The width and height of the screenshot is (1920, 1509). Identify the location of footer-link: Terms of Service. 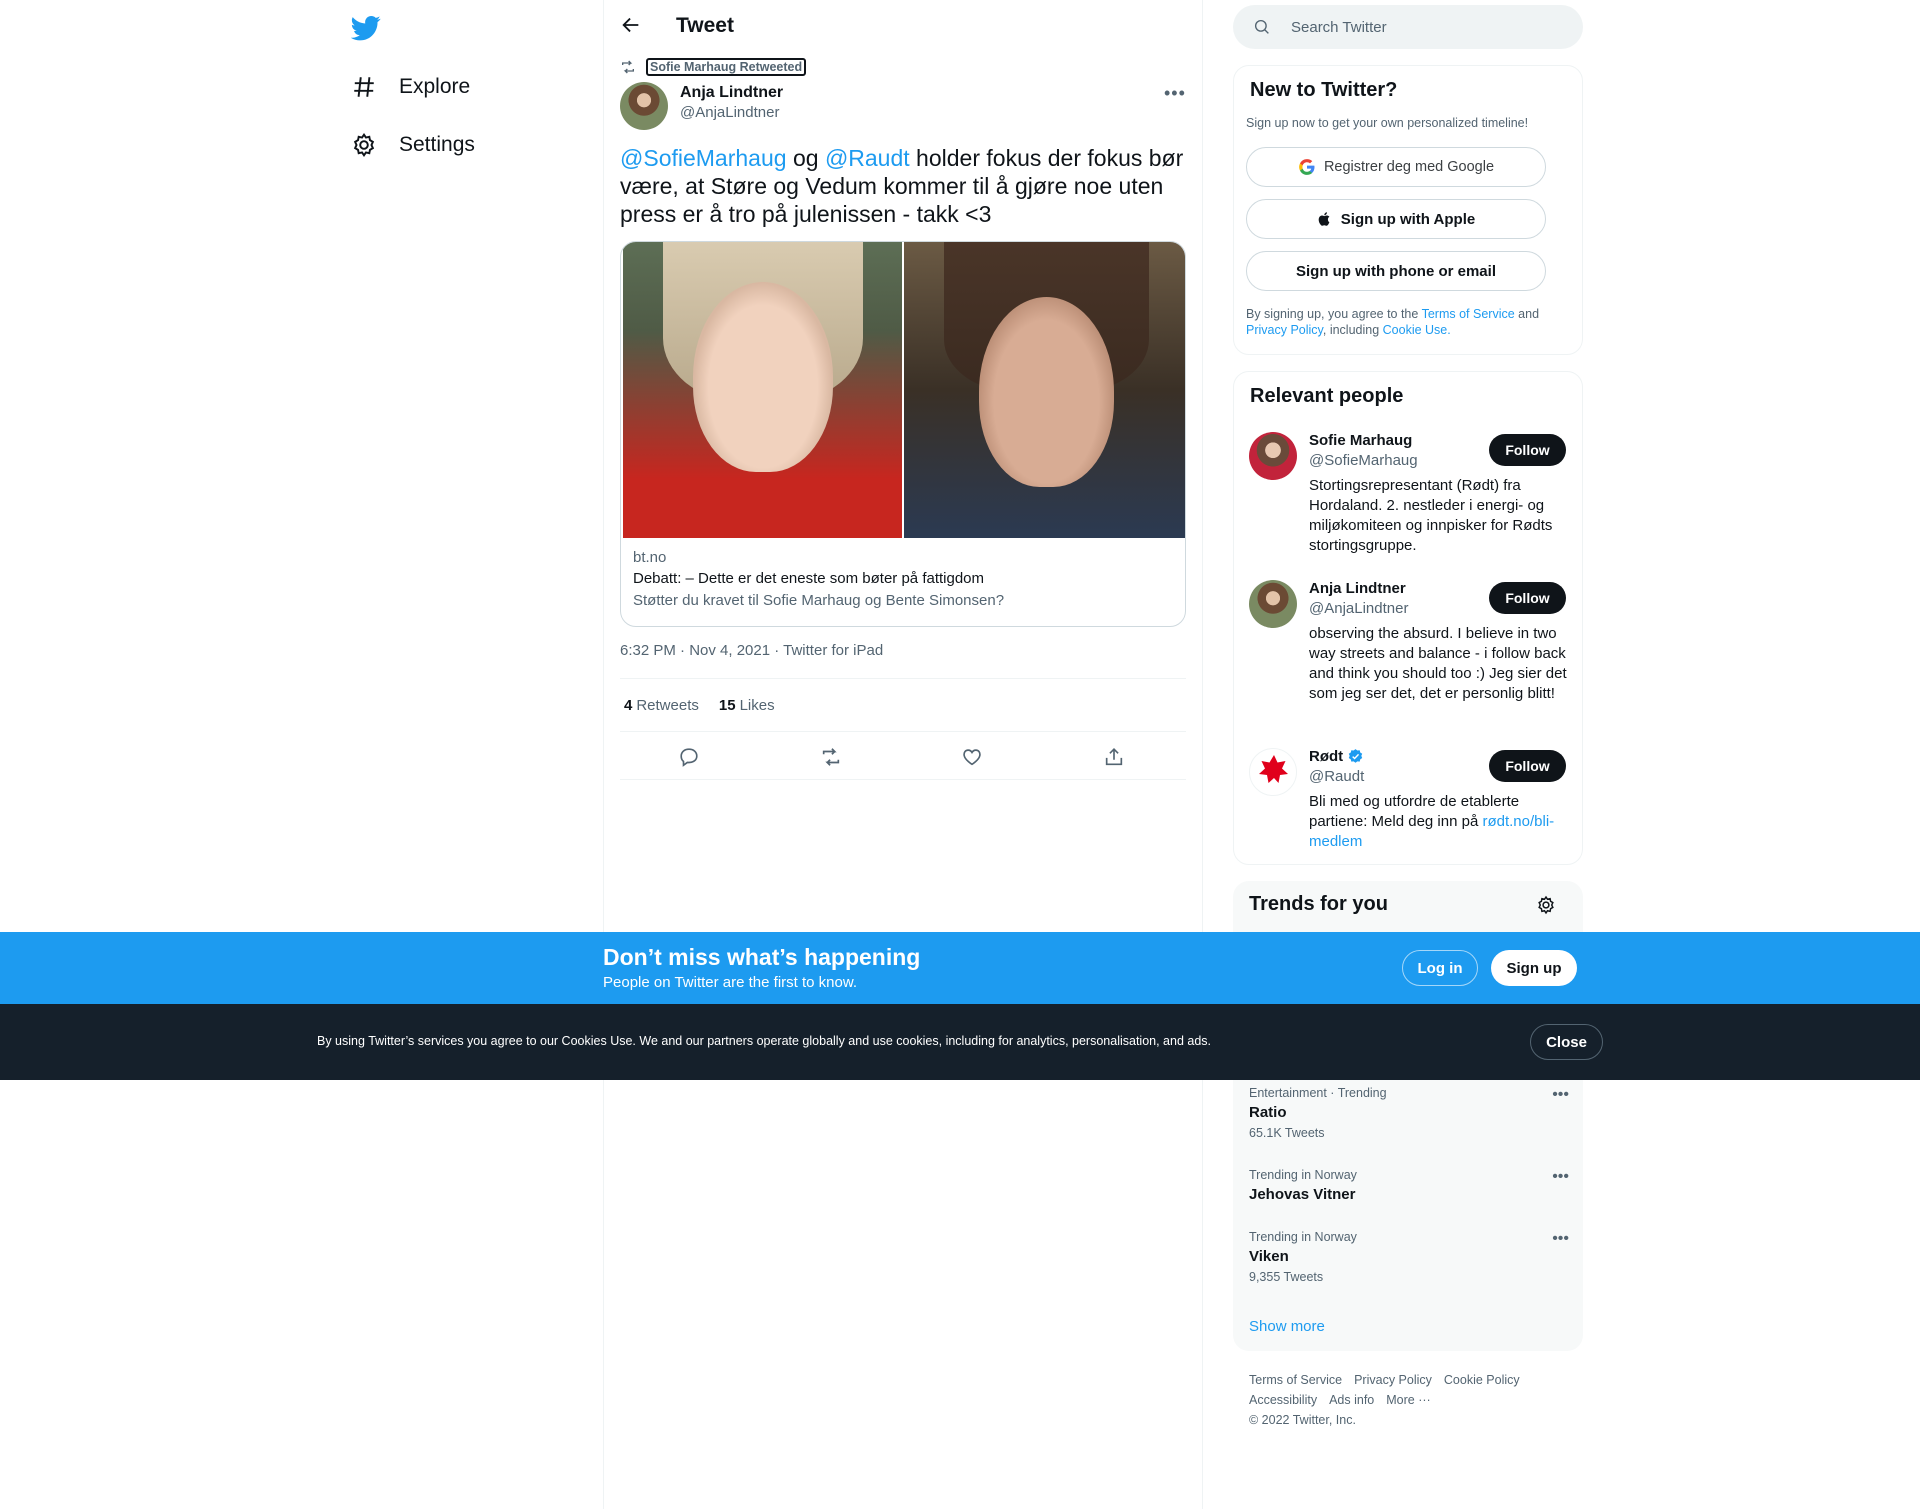
(1295, 1380).